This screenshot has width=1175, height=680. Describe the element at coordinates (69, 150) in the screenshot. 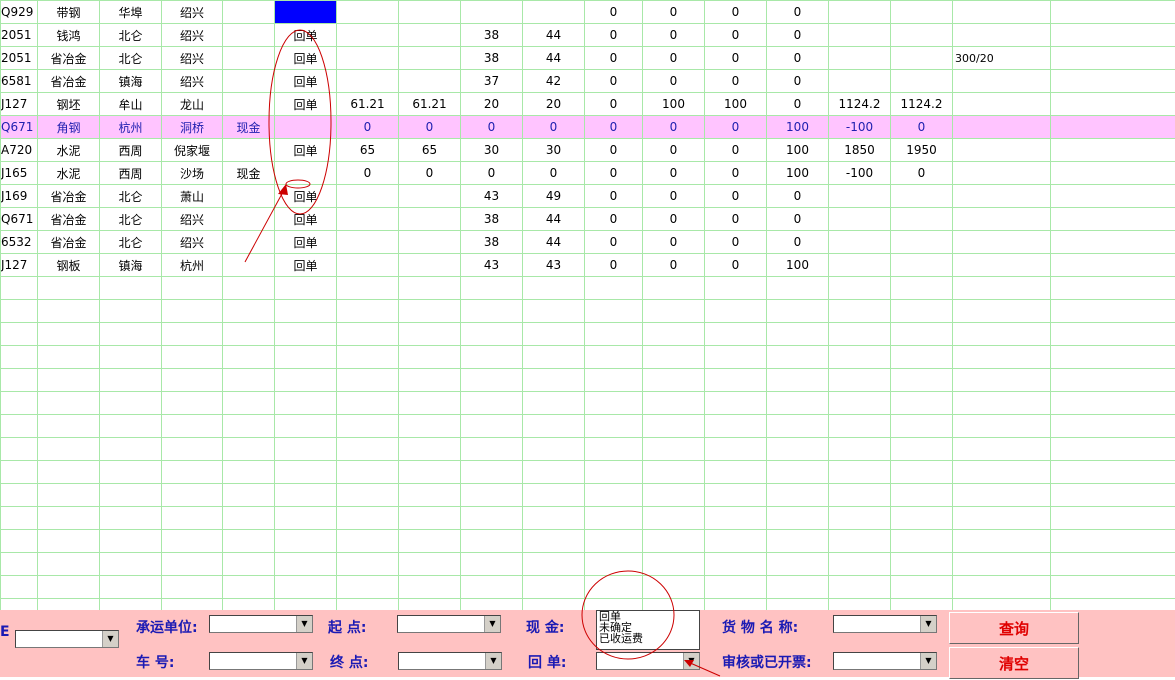

I see `table-cell: 水泥` at that location.